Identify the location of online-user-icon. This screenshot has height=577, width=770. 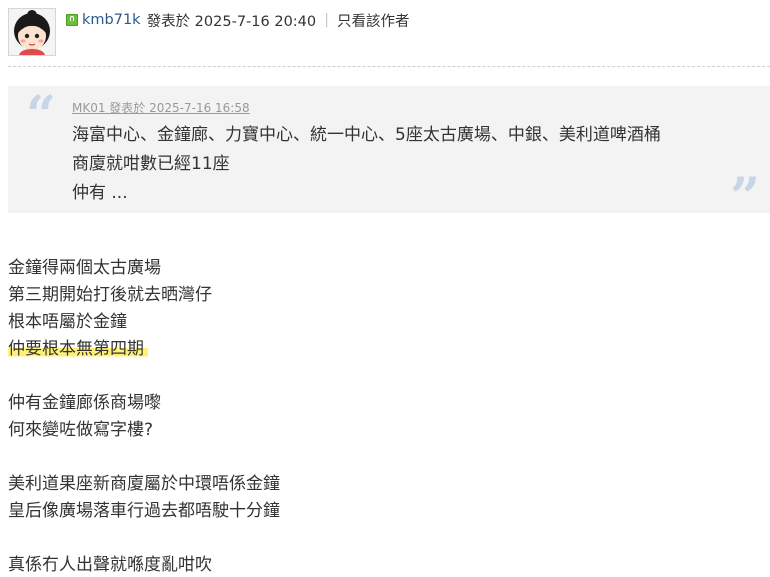
(72, 20).